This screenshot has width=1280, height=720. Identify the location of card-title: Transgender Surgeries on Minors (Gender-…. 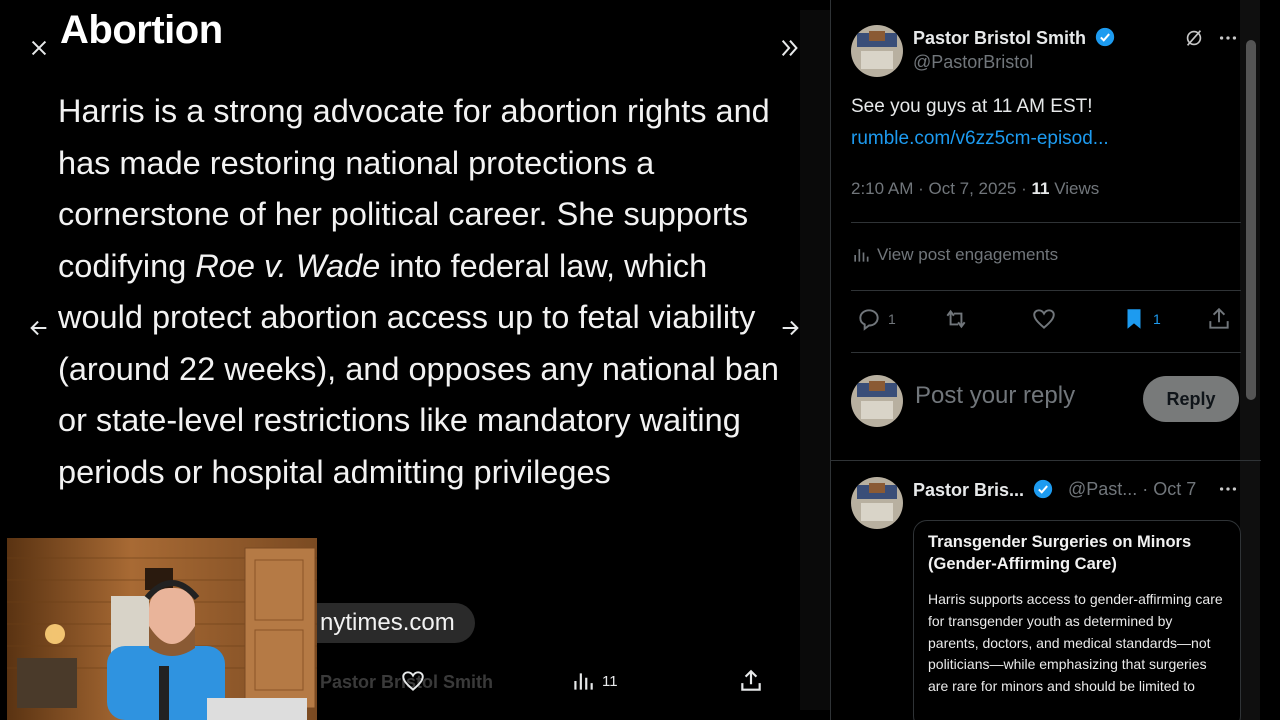
(1060, 553).